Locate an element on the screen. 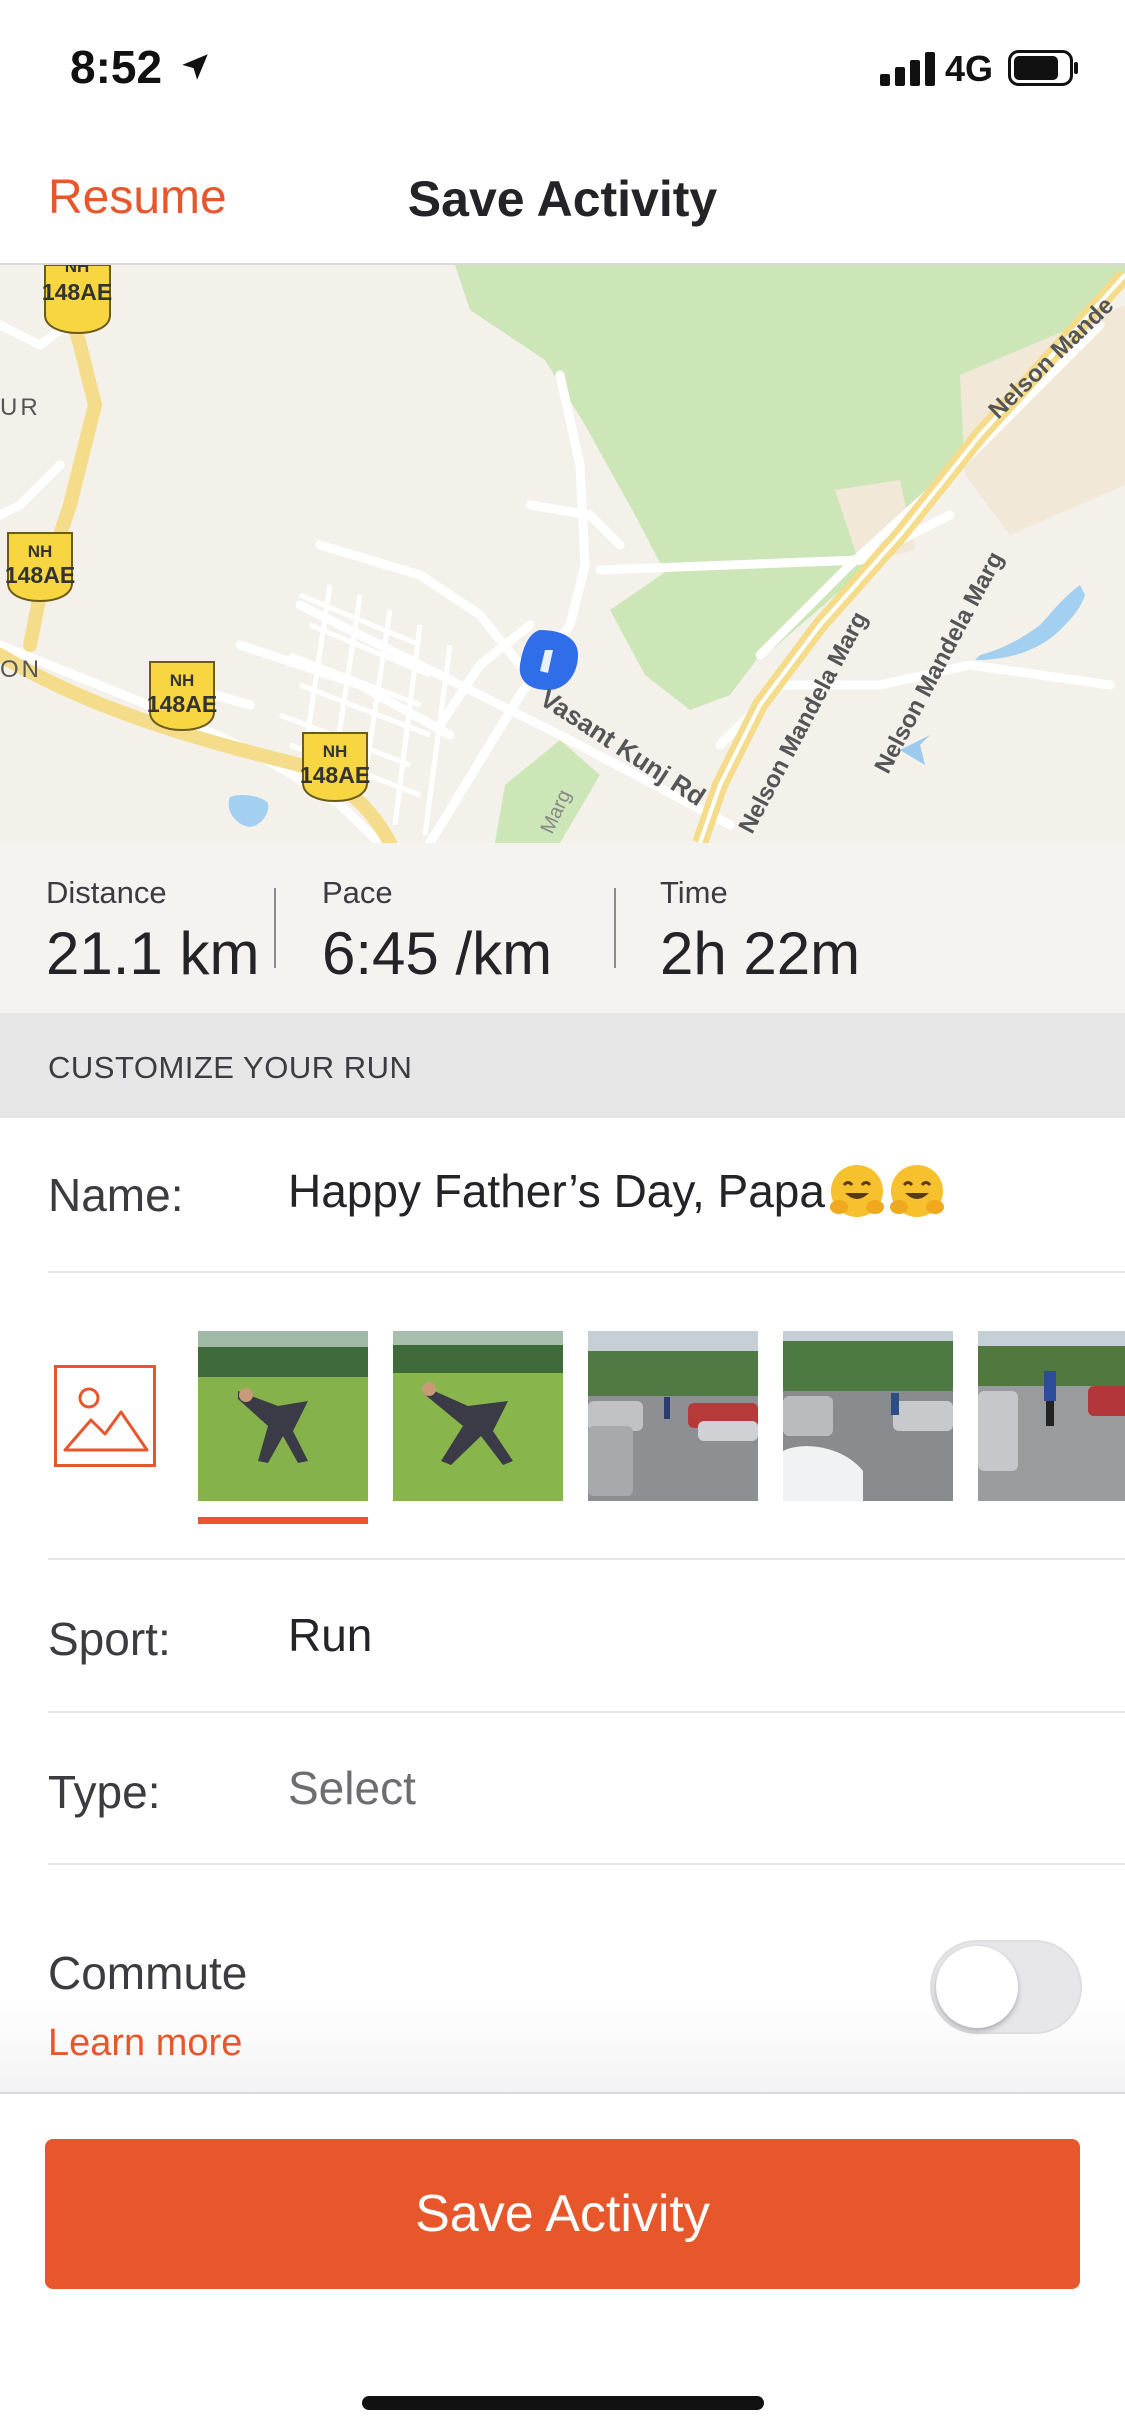  sport-row: Sport: Run is located at coordinates (586, 1636).